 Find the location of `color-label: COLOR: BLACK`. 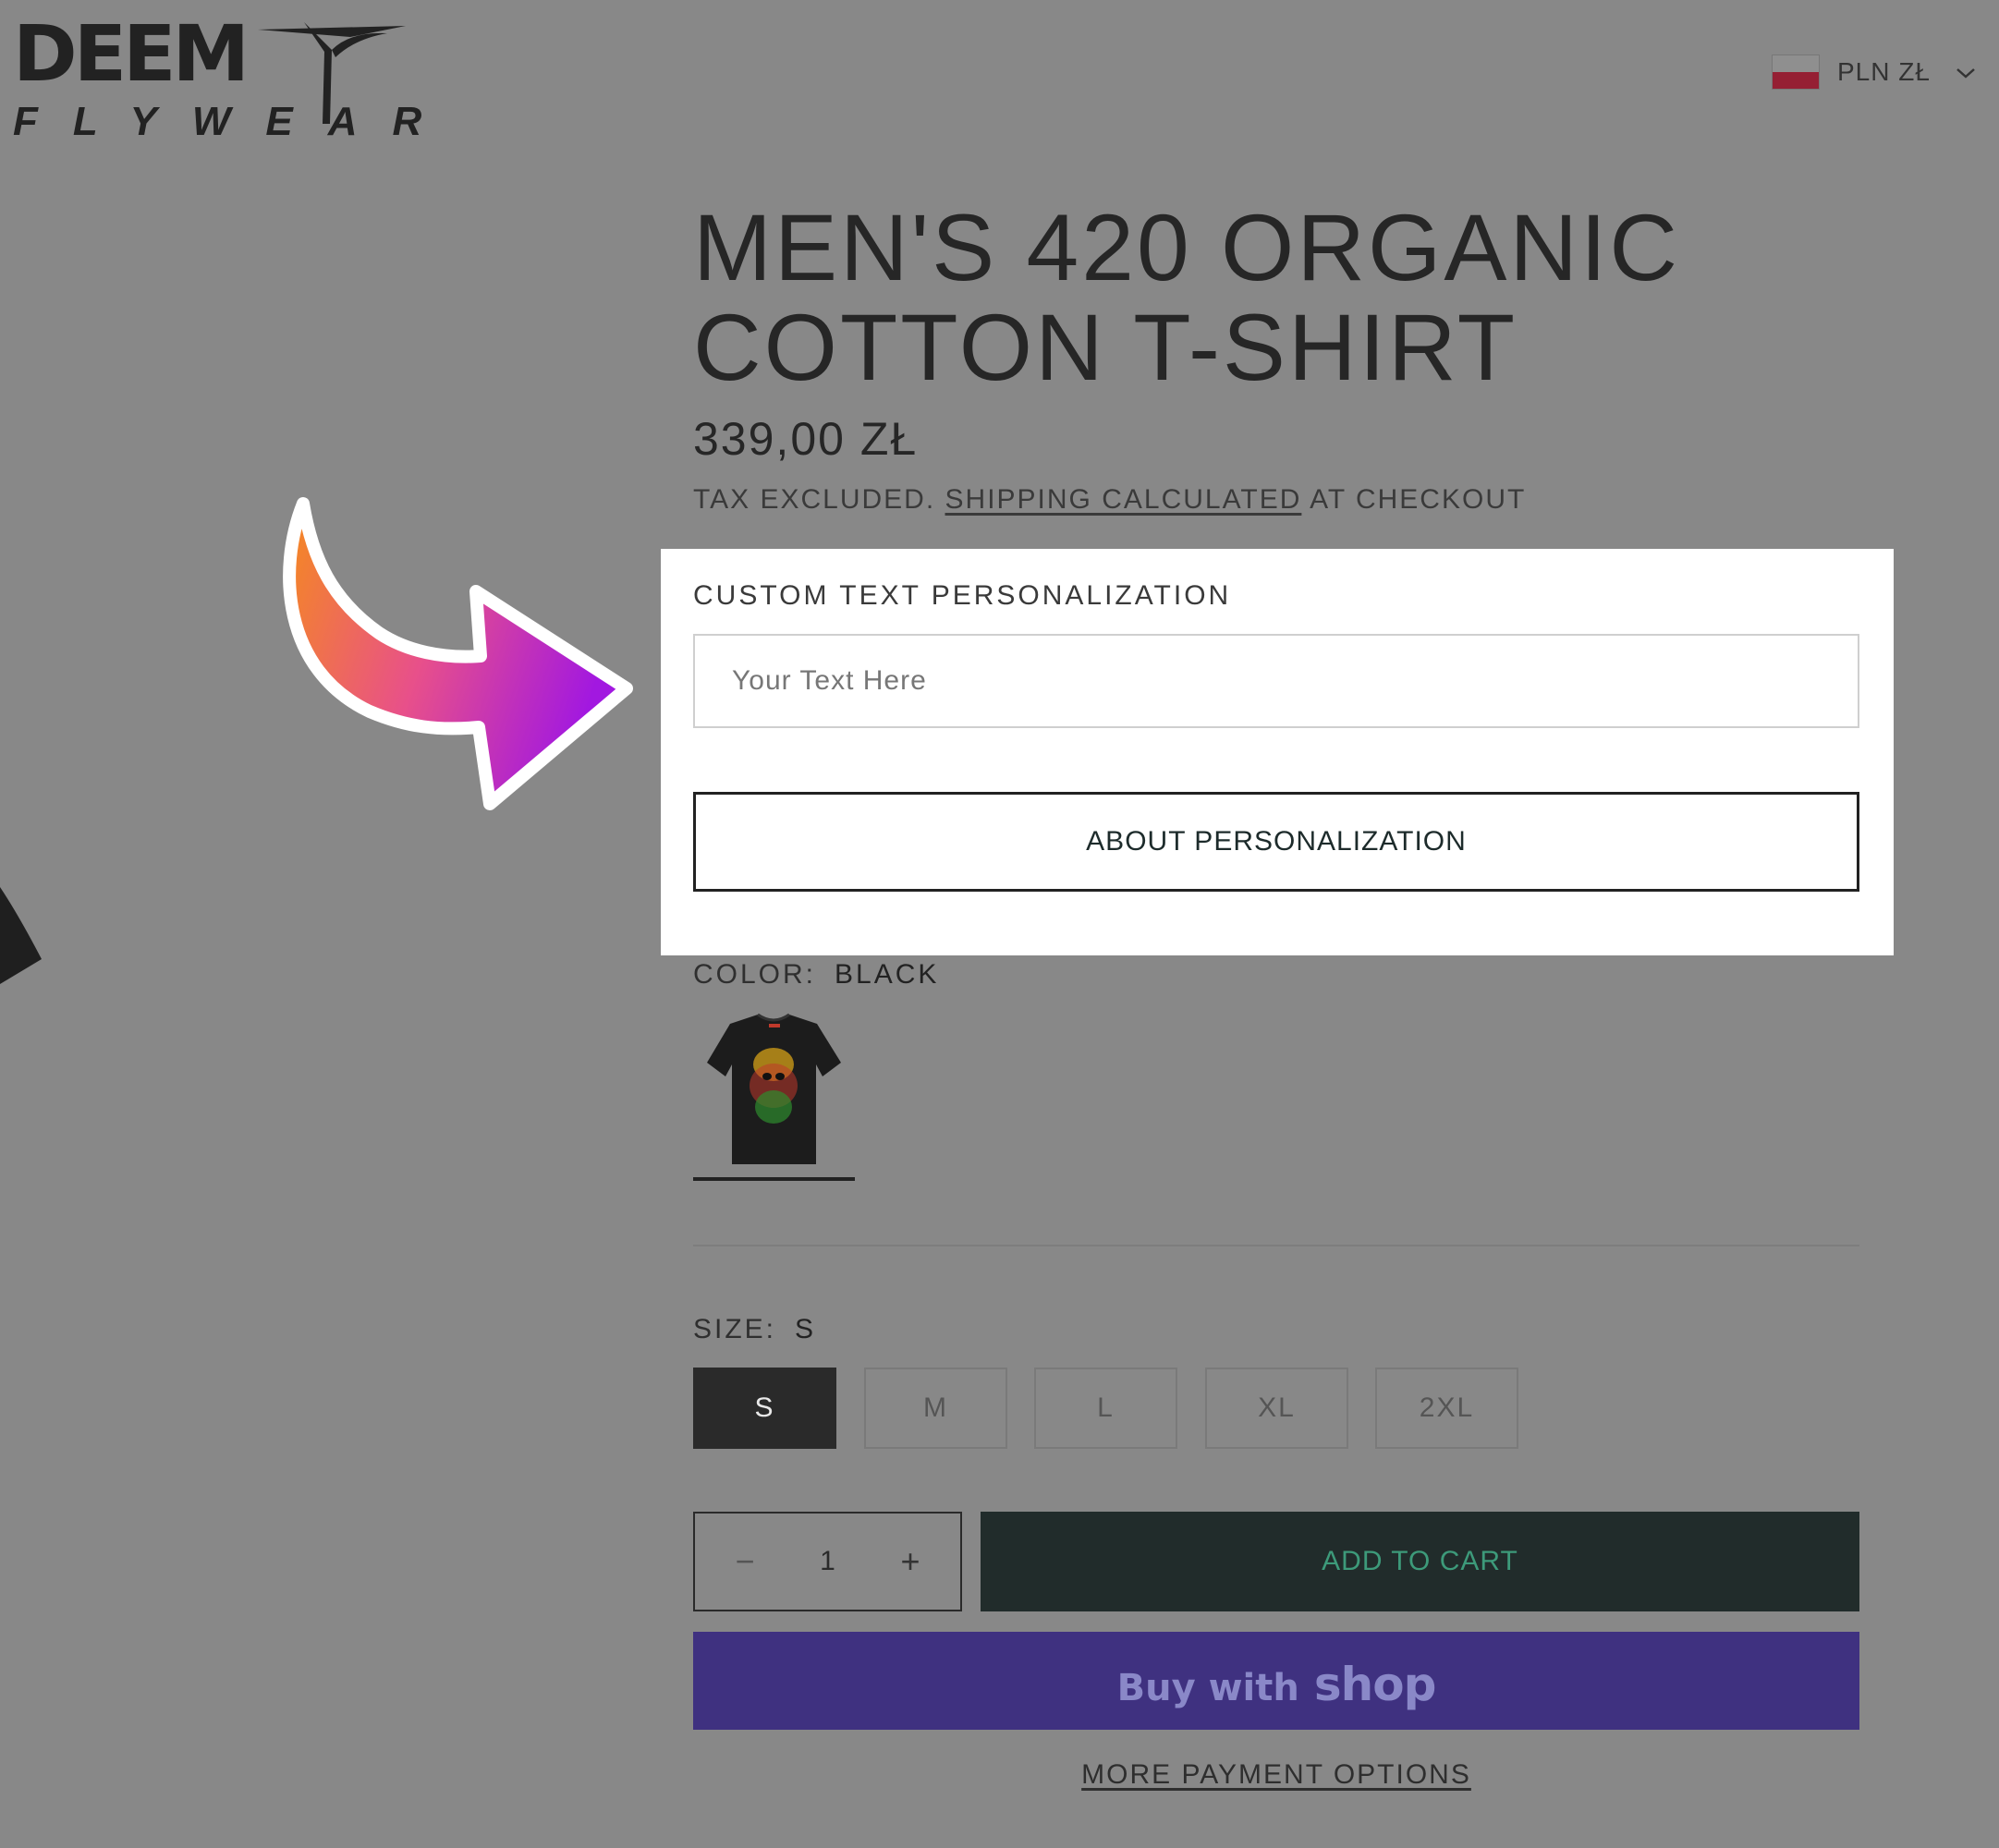

color-label: COLOR: BLACK is located at coordinates (816, 975).